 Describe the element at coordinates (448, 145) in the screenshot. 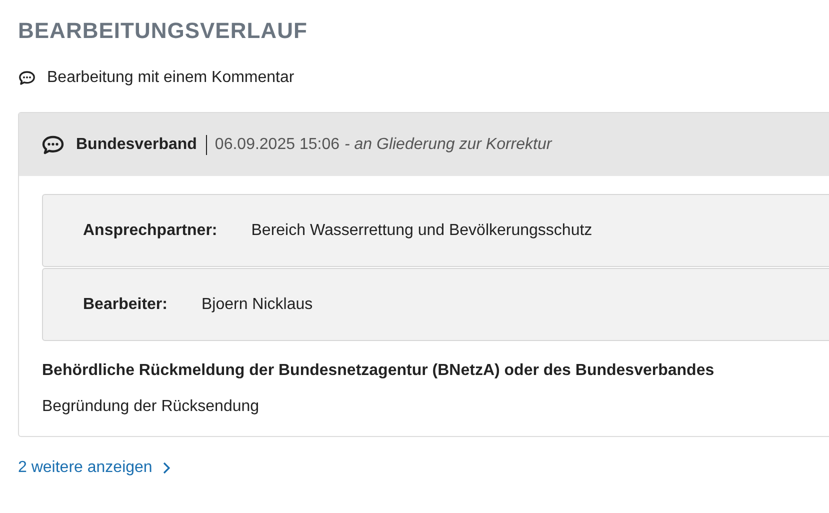

I see `status-note: - an Gliederung zur Korrektur` at that location.